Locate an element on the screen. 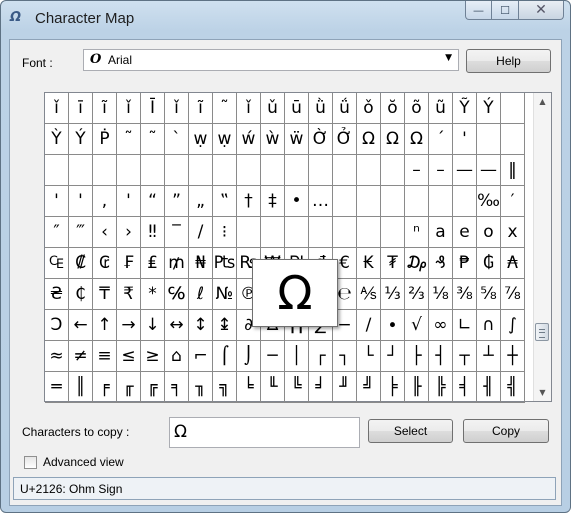 The height and width of the screenshot is (513, 571). character-cell: ↨ is located at coordinates (225, 325).